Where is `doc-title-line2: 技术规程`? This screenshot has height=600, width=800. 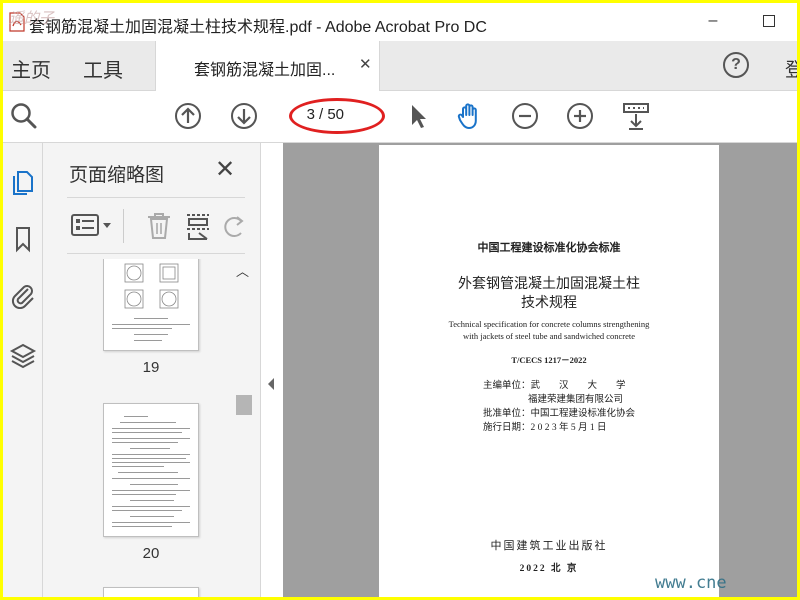
doc-title-line2: 技术规程 is located at coordinates (549, 303).